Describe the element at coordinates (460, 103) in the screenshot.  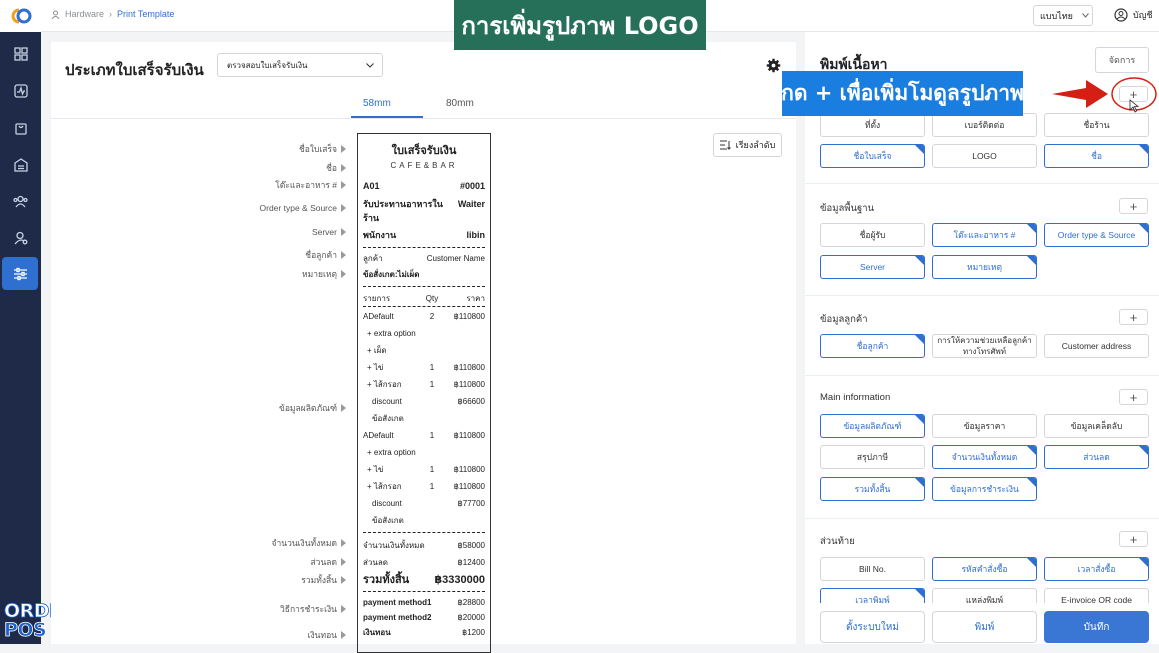
I see `tab-80mm: 80mm` at that location.